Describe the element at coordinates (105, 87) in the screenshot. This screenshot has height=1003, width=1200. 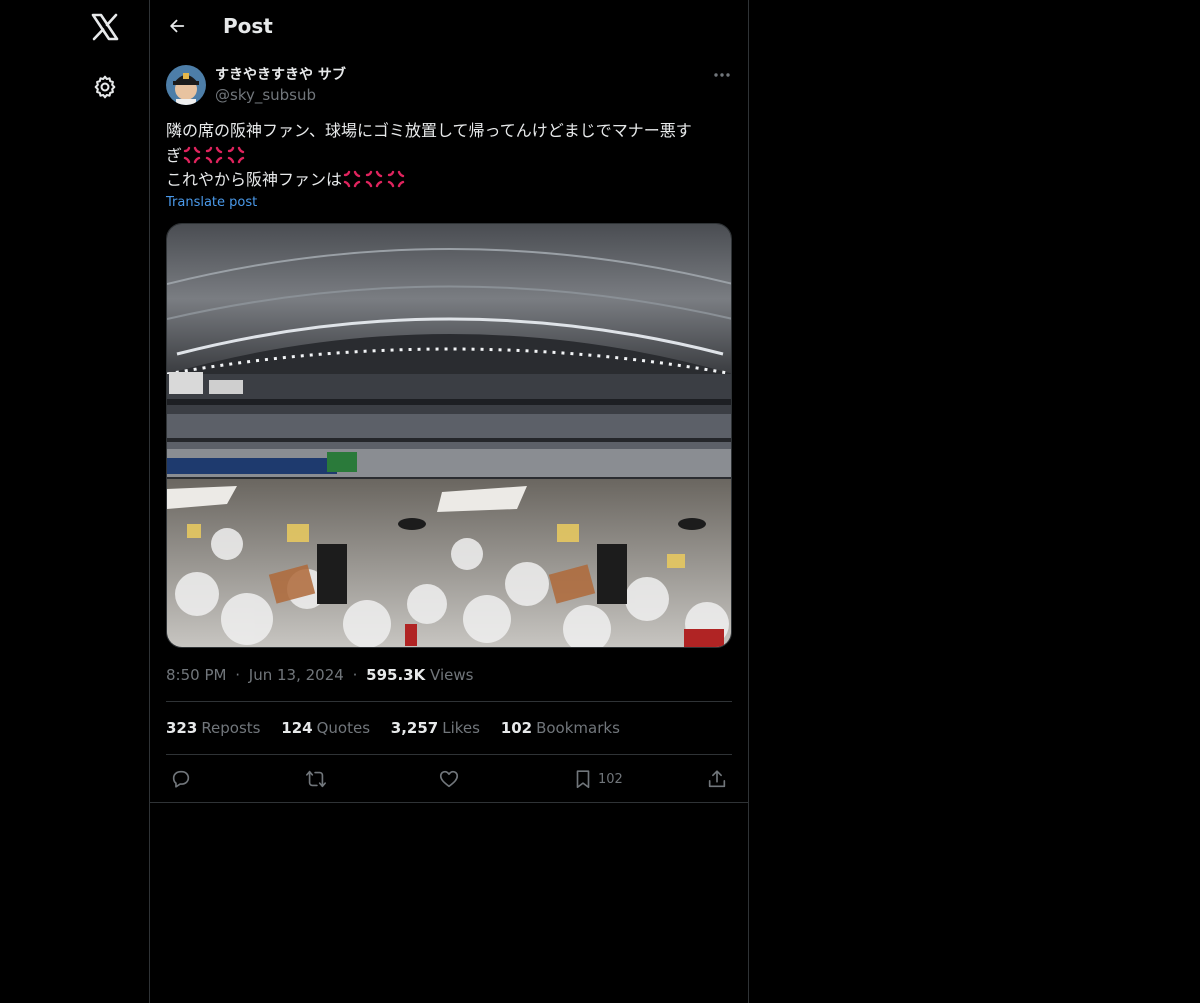
I see `gear-icon` at that location.